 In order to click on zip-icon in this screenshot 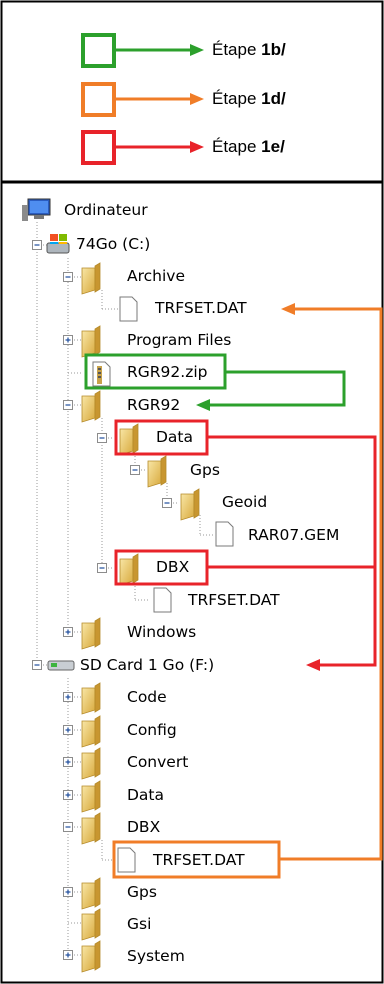, I will do `click(101, 374)`.